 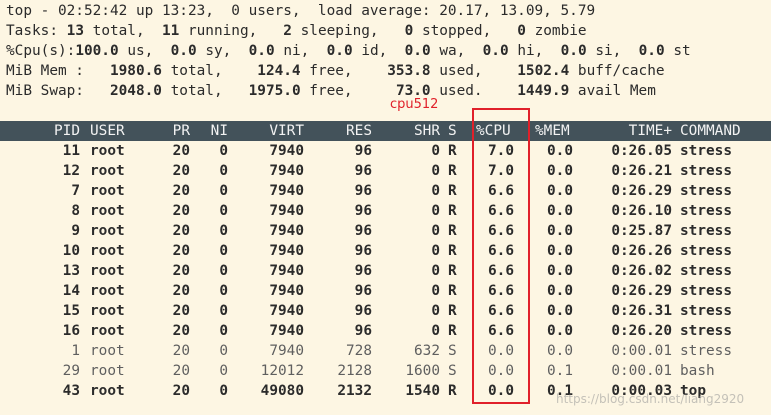 What do you see at coordinates (331, 71) in the screenshot?
I see `mem-free-label: free,` at bounding box center [331, 71].